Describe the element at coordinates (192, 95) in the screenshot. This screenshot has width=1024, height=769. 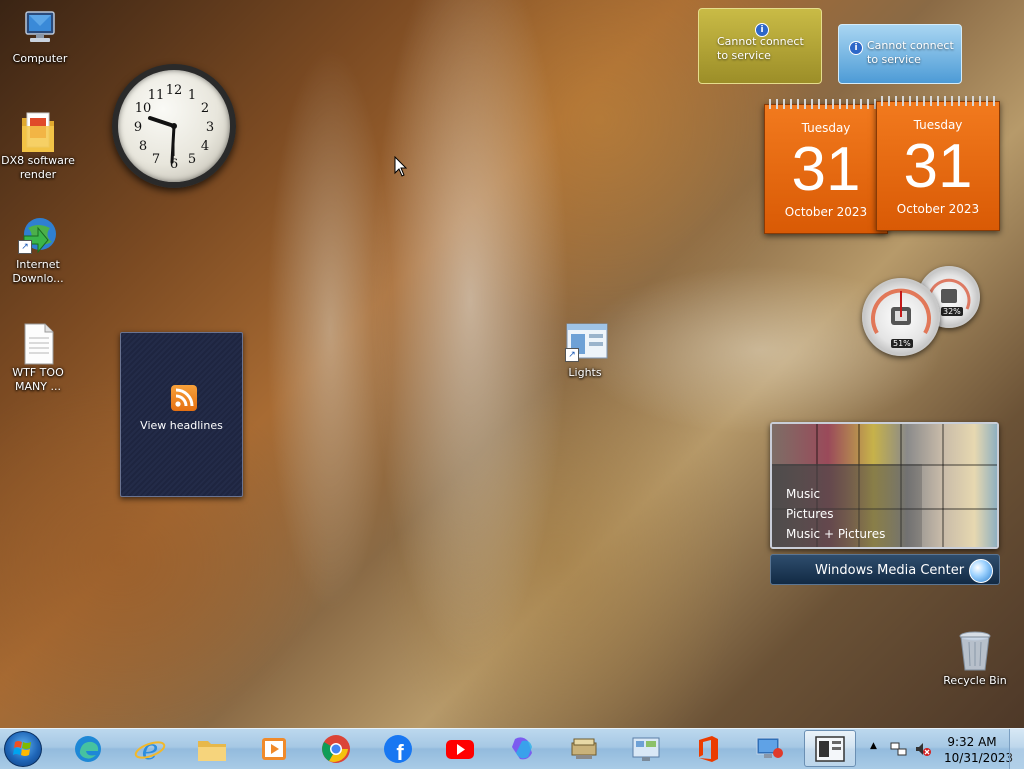
I see `clock-numeral: 1` at that location.